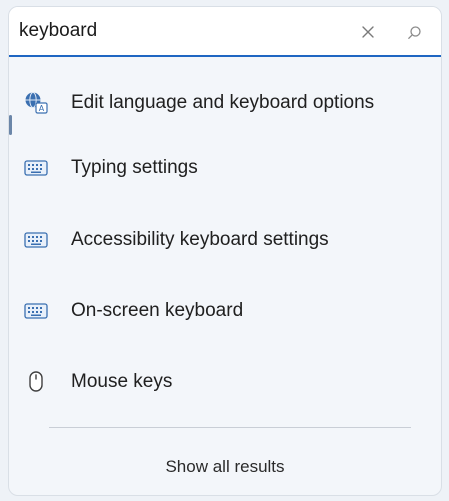  I want to click on result-label: Accessibility keyboard settings, so click(200, 239).